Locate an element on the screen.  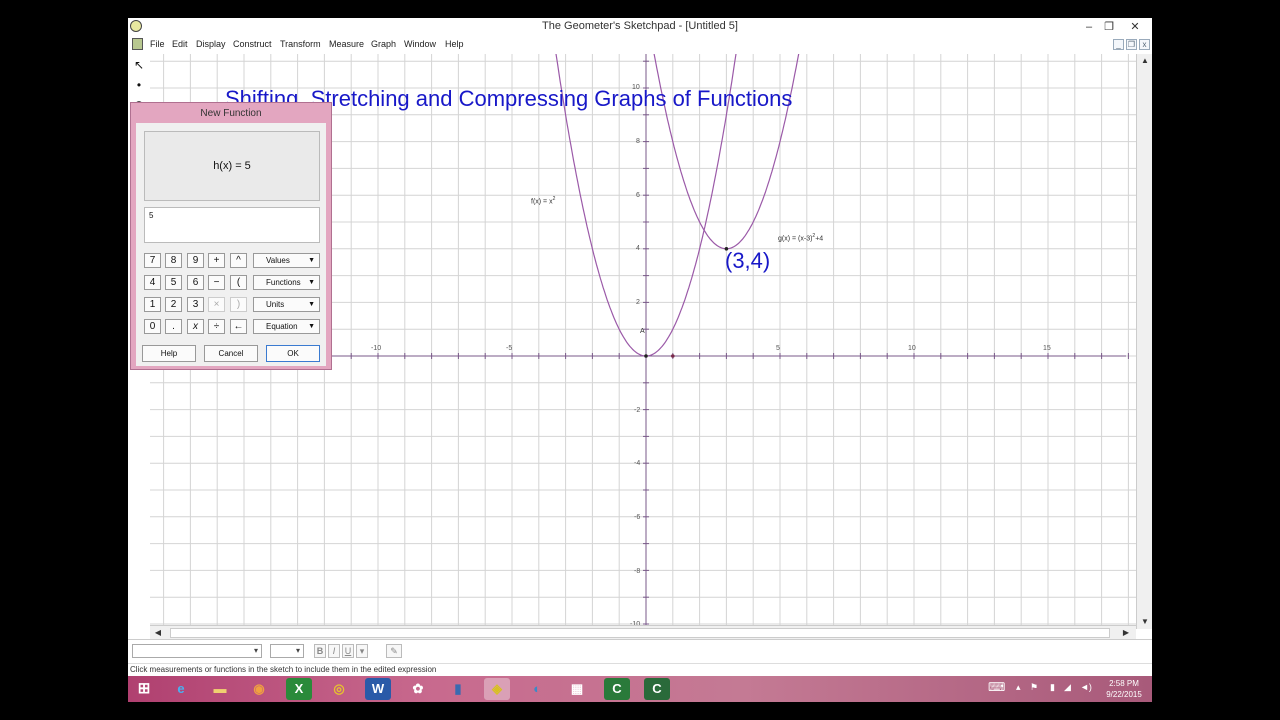
key-divide: ÷ is located at coordinates (216, 326).